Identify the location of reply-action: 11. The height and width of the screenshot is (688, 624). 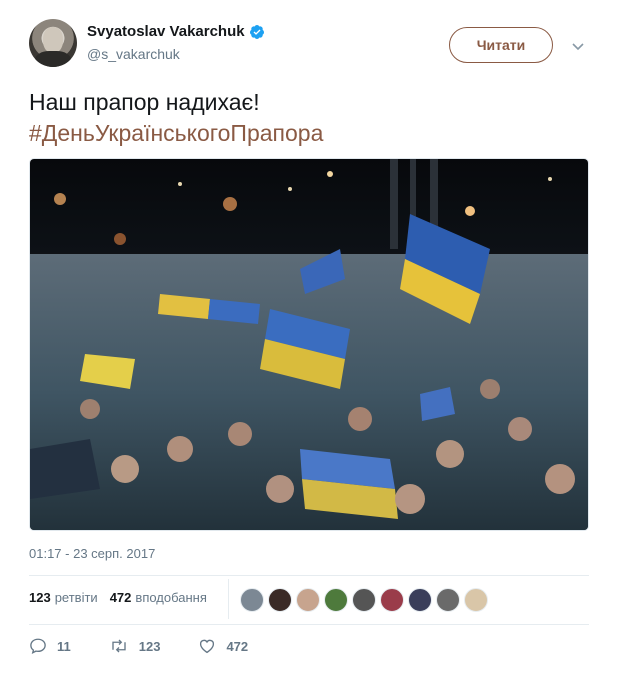
(50, 646).